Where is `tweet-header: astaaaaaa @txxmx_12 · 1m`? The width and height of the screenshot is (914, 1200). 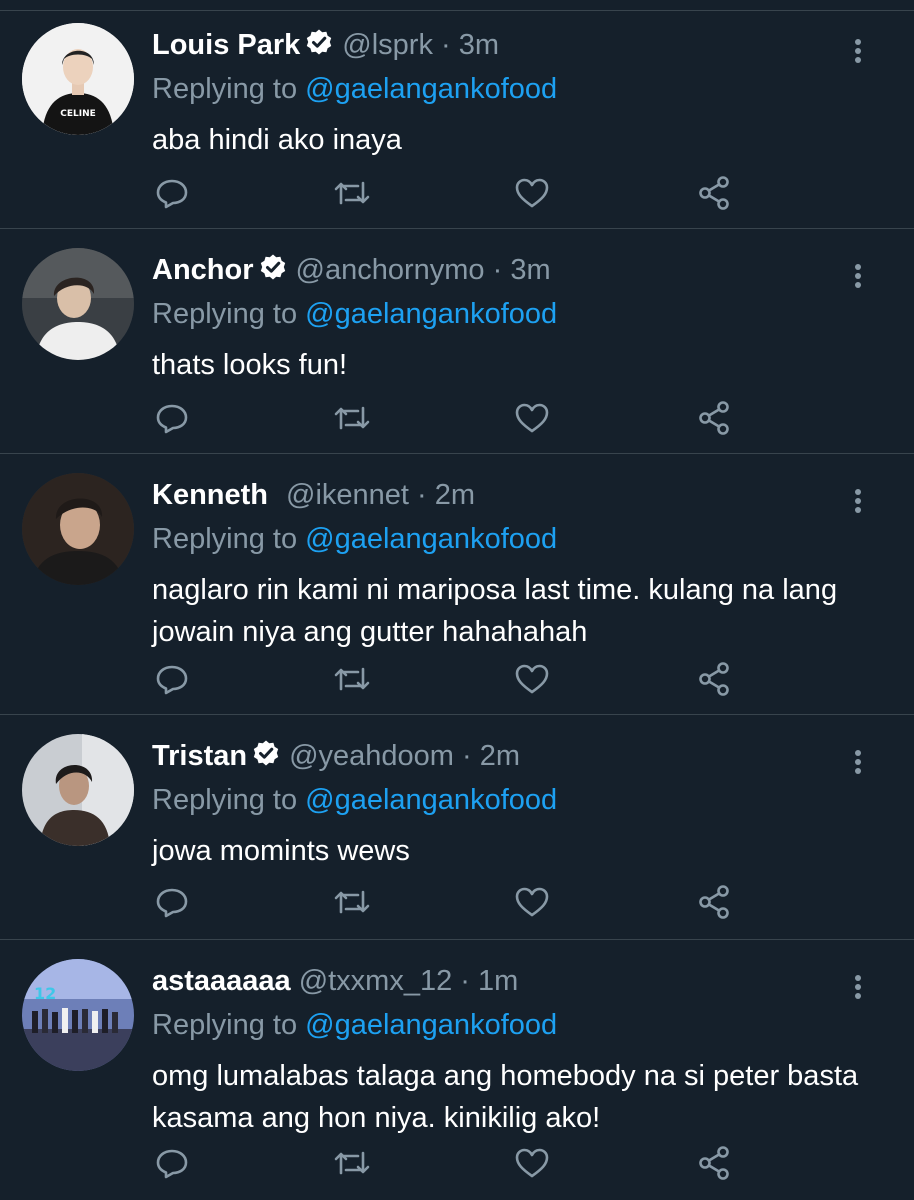 tweet-header: astaaaaaa @txxmx_12 · 1m is located at coordinates (335, 981).